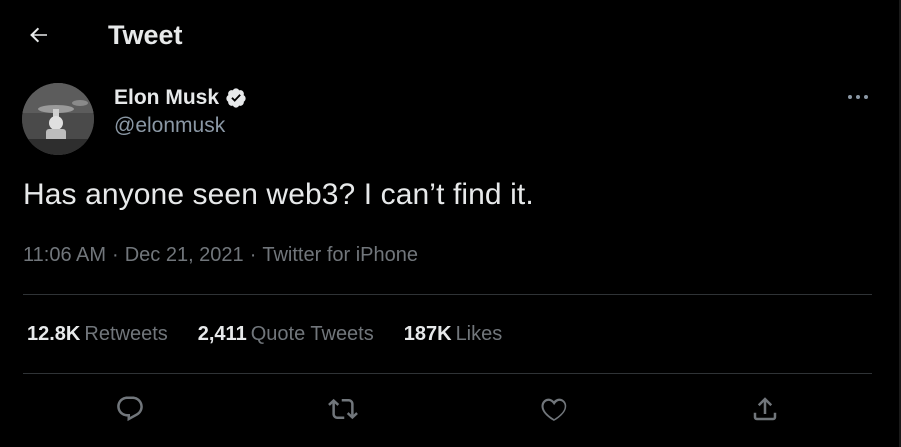  I want to click on like-button, so click(554, 409).